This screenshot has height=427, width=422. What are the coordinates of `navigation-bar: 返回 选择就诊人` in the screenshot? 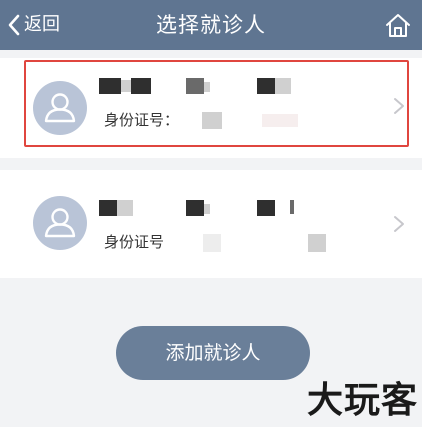 It's located at (211, 25).